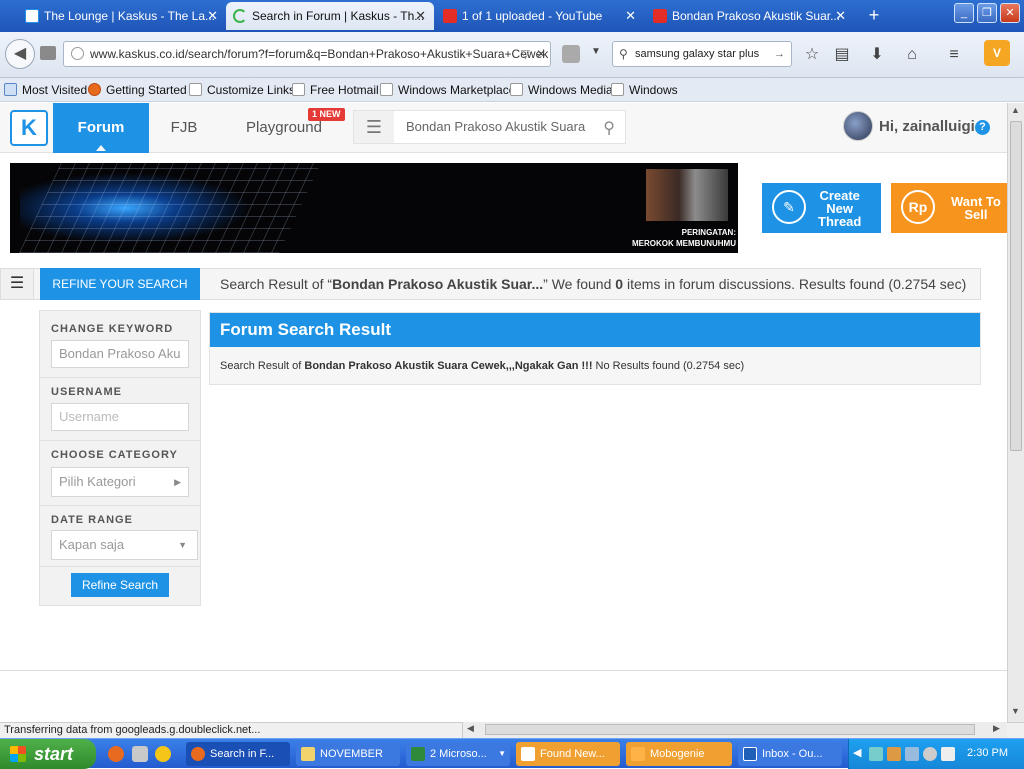  Describe the element at coordinates (240, 16) in the screenshot. I see `loading-spinner-icon` at that location.